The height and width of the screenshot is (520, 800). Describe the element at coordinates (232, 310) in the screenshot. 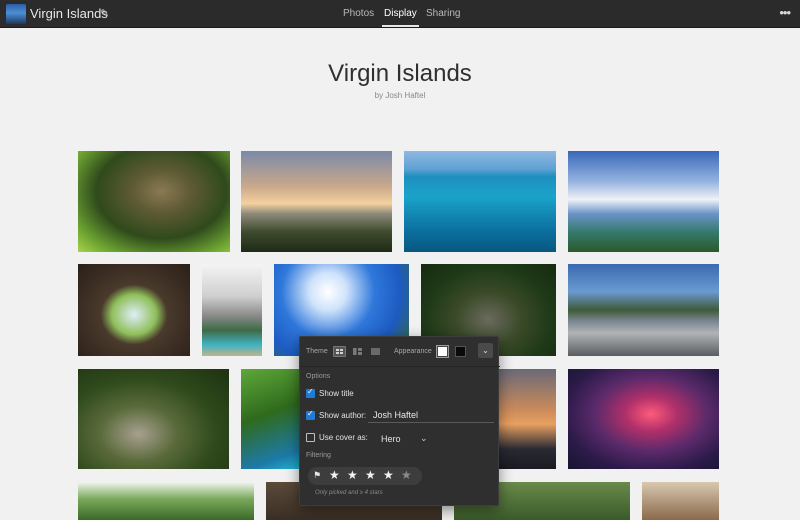

I see `photo-beach-cove` at that location.